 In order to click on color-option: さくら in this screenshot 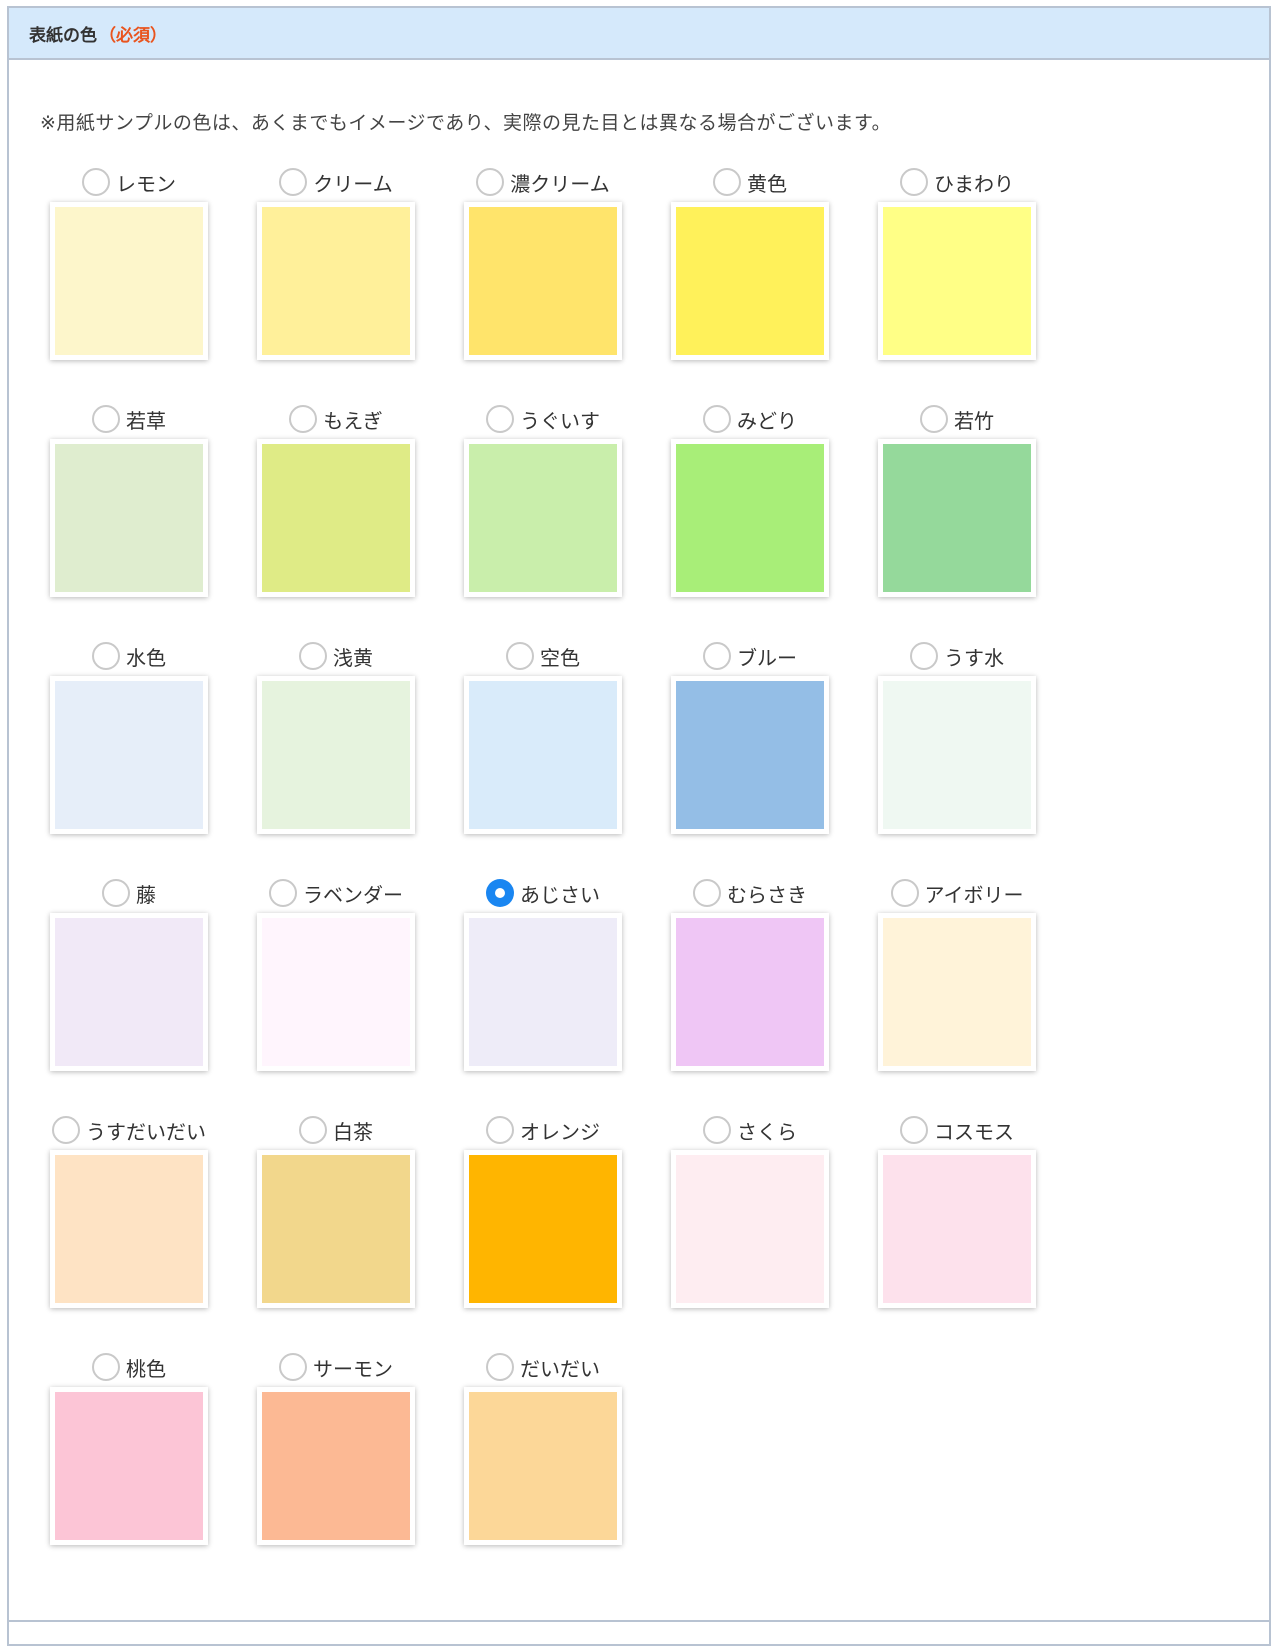, I will do `click(770, 1228)`.